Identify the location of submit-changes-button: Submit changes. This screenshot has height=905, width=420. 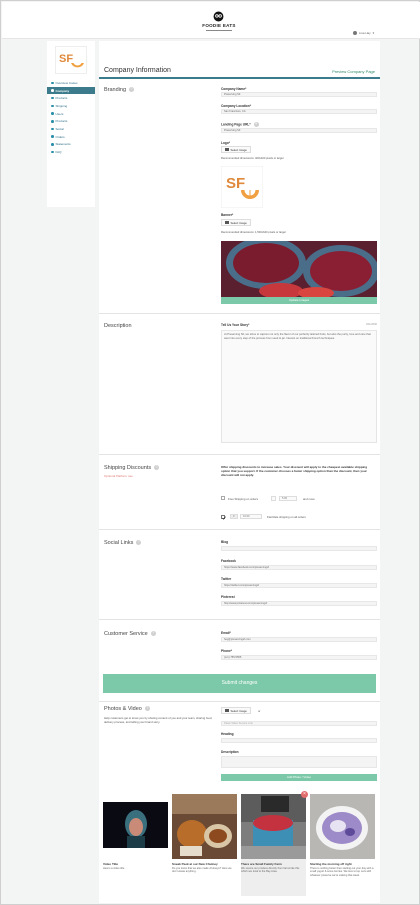
(239, 683).